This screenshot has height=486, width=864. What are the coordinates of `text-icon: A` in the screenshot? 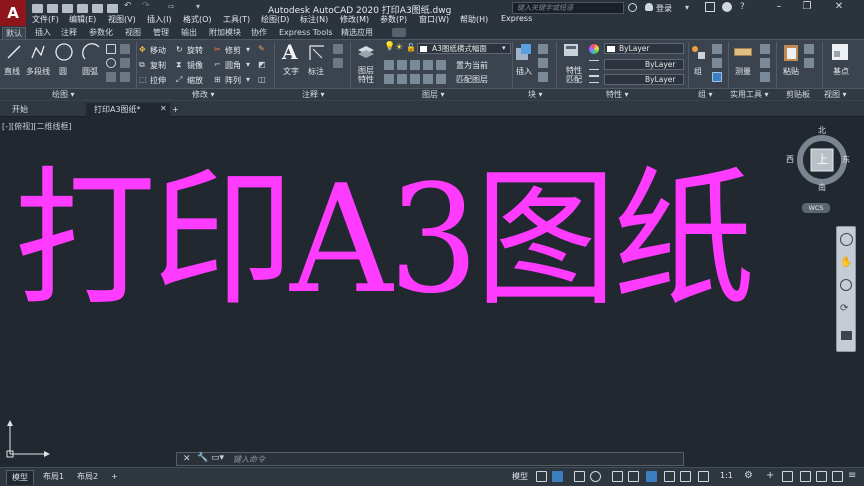 It's located at (290, 52).